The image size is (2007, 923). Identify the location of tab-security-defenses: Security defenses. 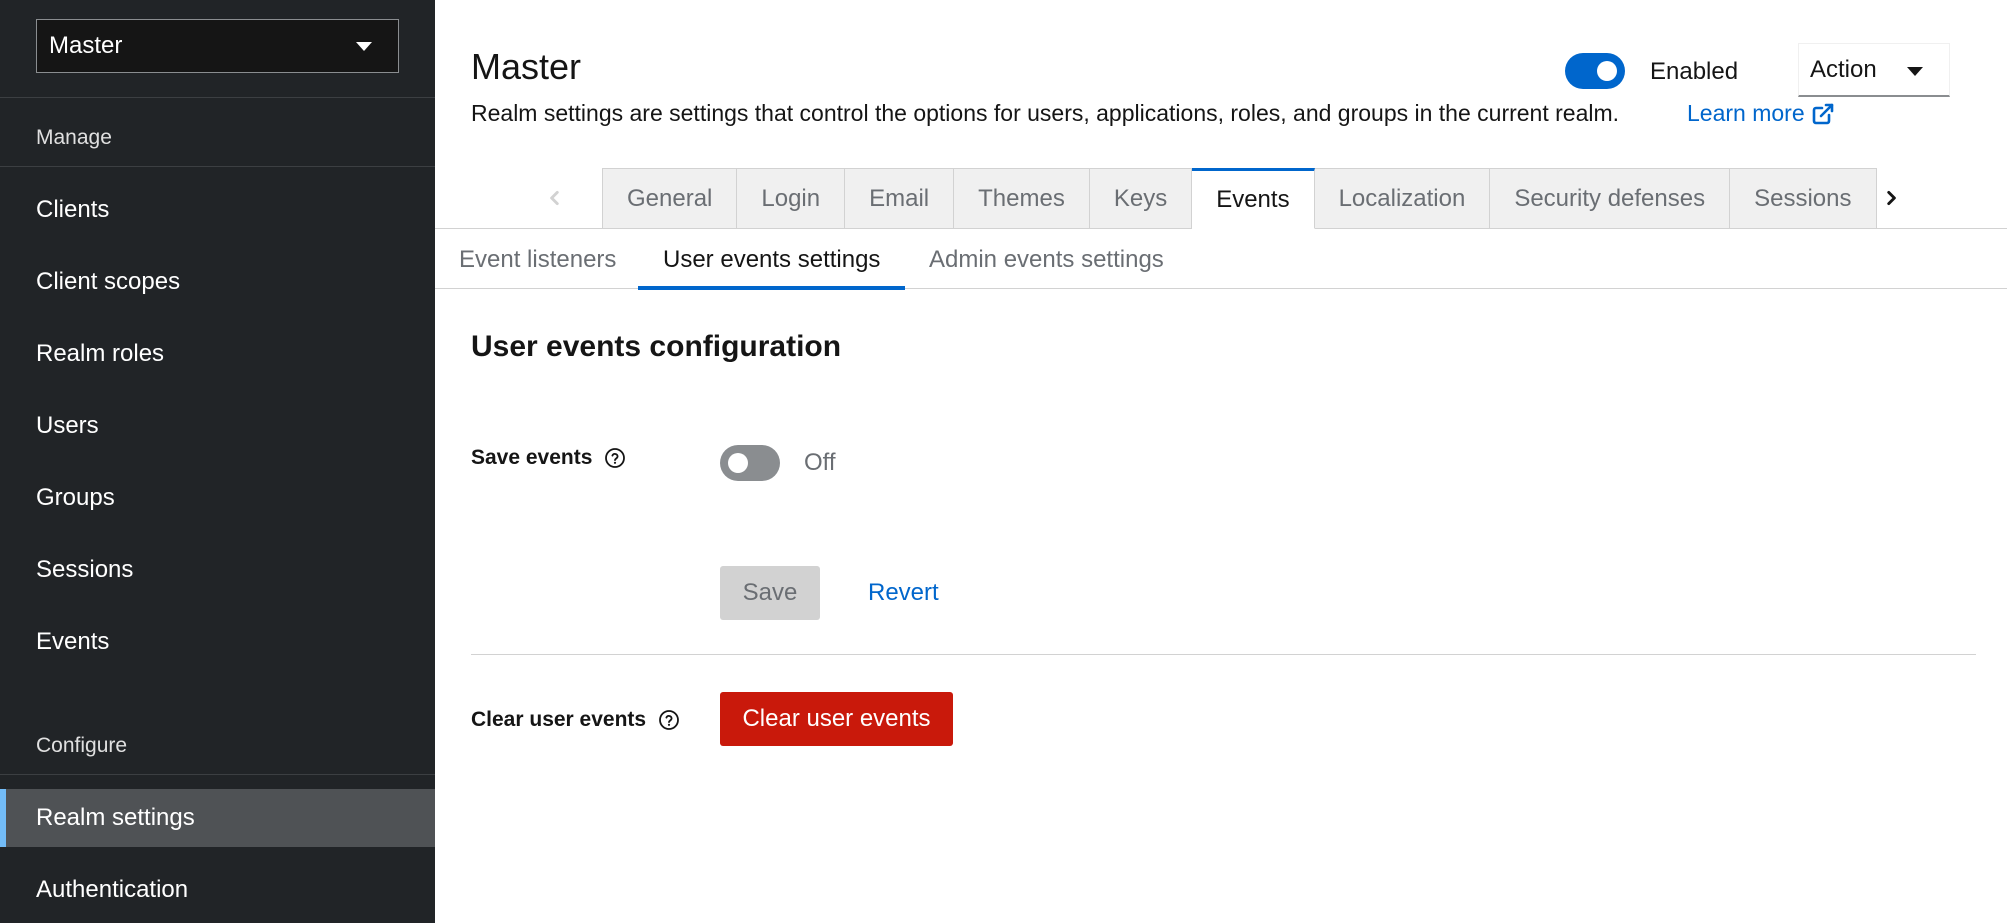
(1610, 198).